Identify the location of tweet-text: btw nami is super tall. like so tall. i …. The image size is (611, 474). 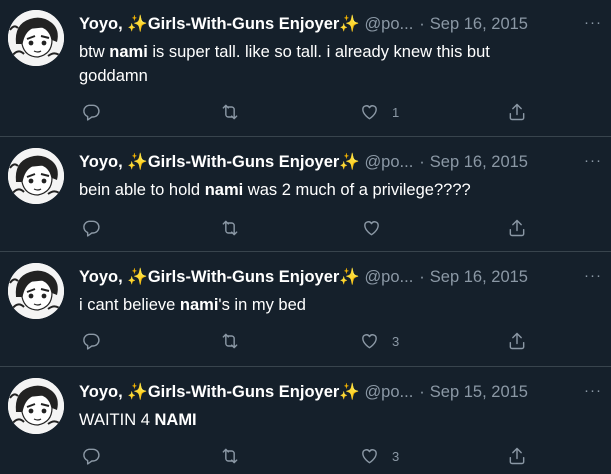
(284, 64).